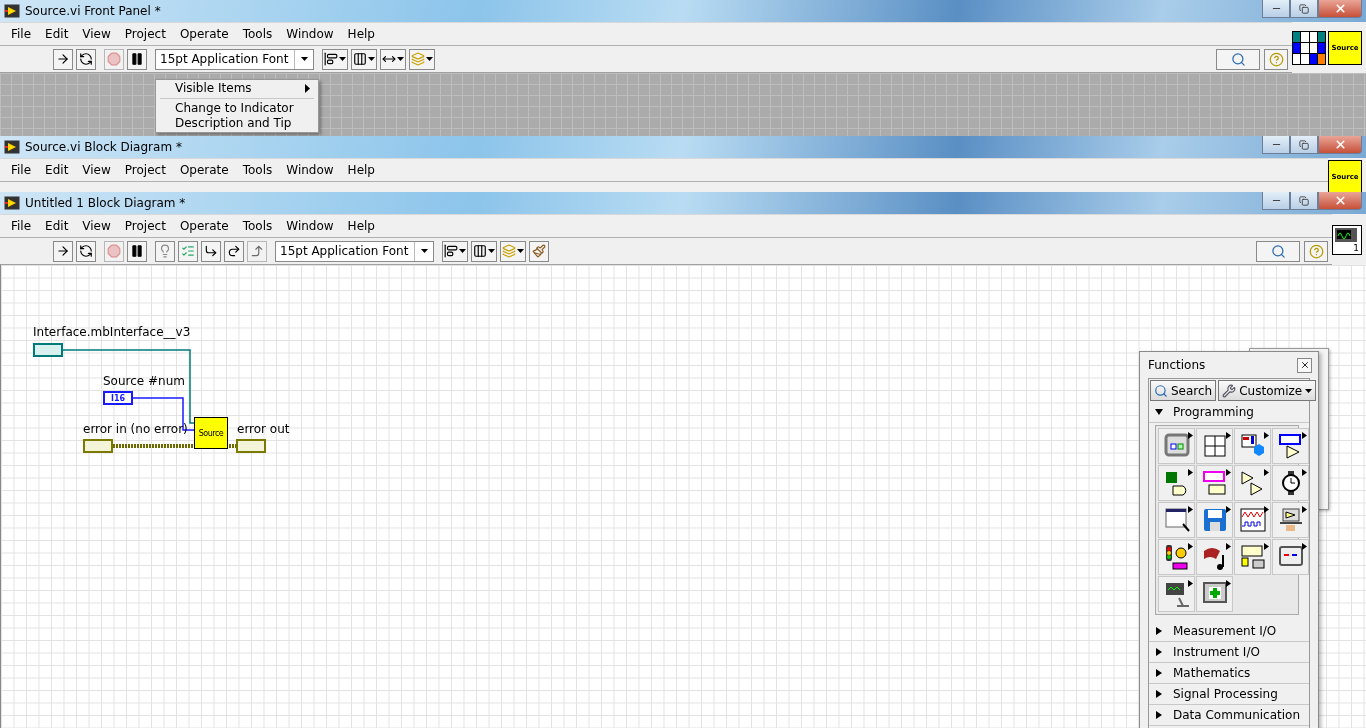 This screenshot has height=728, width=1366. I want to click on search-icon, so click(1238, 59).